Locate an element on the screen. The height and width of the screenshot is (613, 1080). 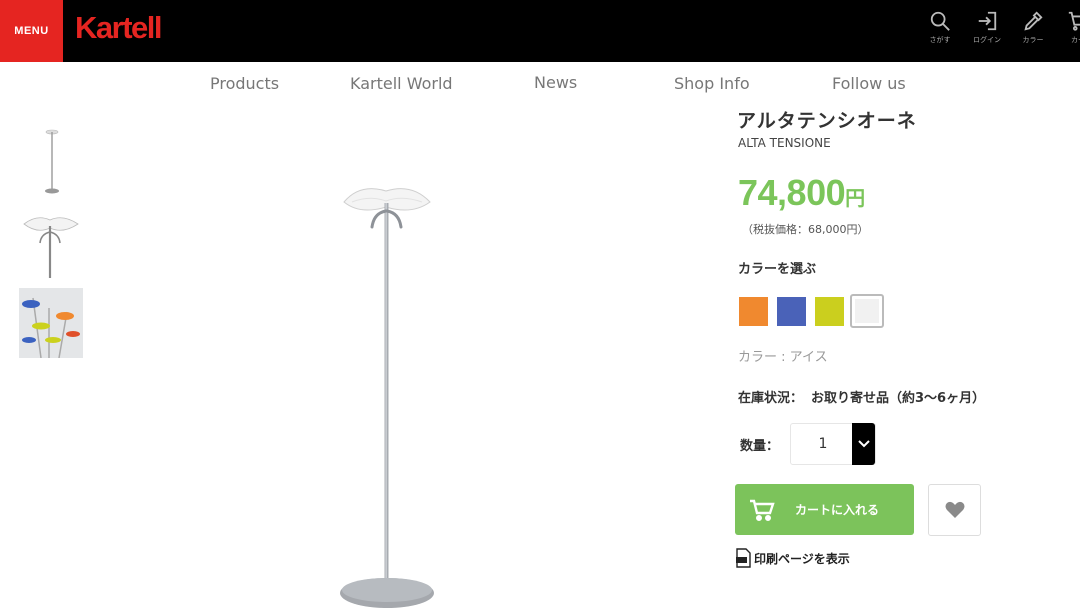
print-page-label: 印刷ページを表示 is located at coordinates (802, 558).